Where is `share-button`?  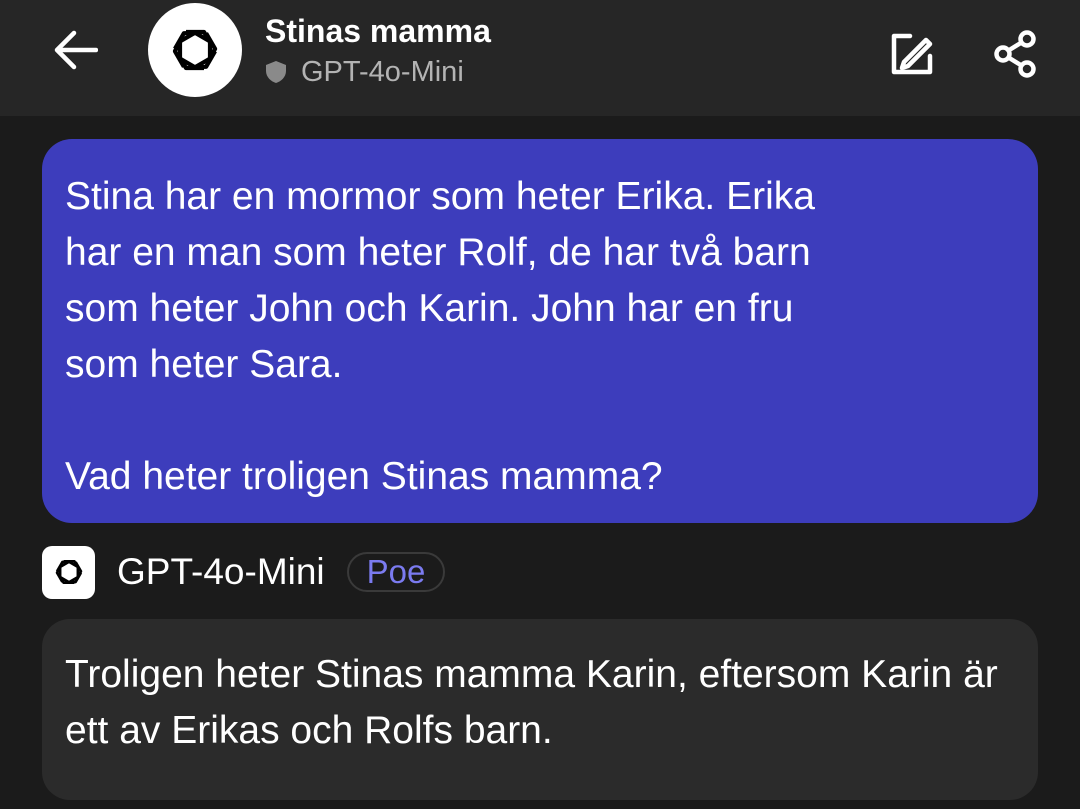 share-button is located at coordinates (1016, 54).